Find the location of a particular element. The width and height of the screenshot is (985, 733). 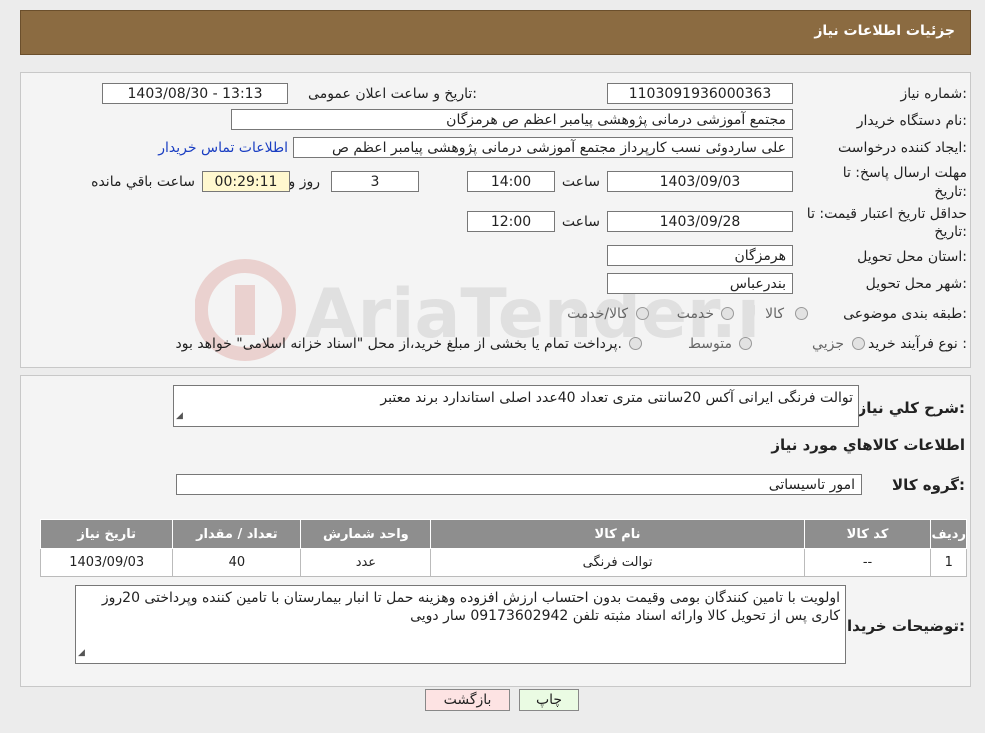

table-row: 1403/09/03 40 عدد توالت فرنگی -- 1 is located at coordinates (503, 562).